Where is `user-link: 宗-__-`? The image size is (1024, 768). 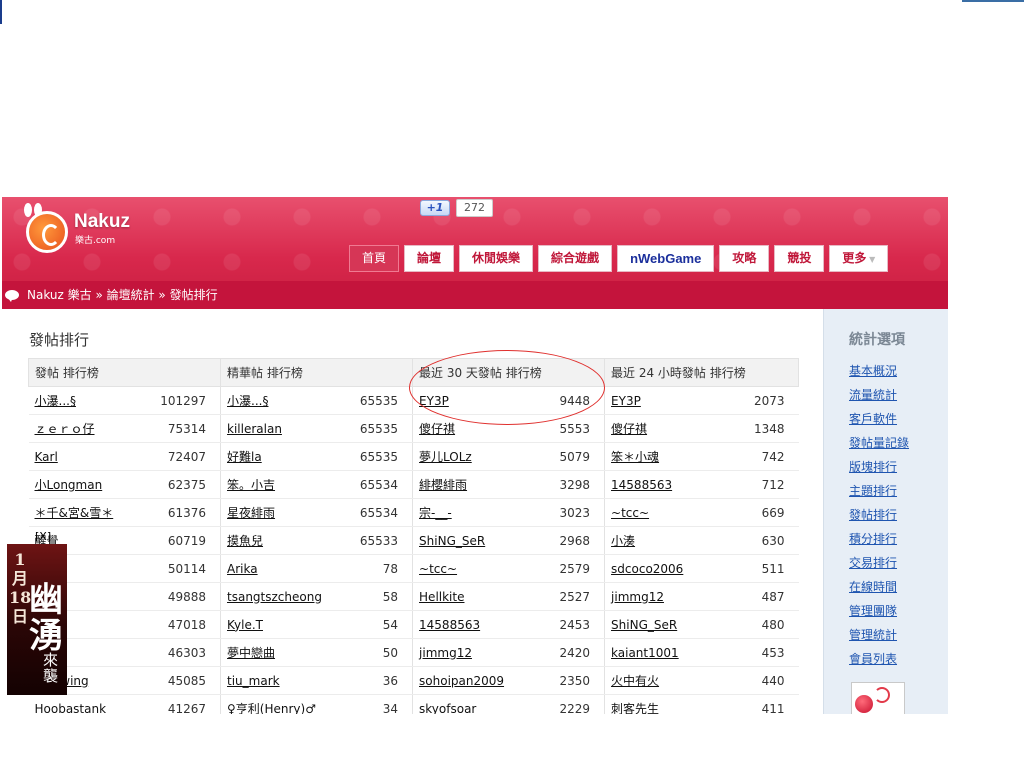
user-link: 宗-__- is located at coordinates (435, 513).